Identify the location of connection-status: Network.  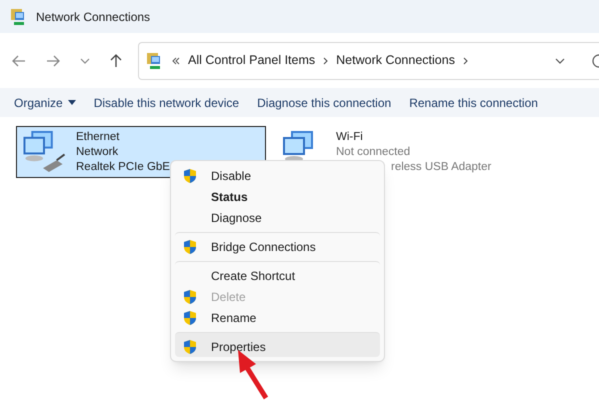
(98, 152).